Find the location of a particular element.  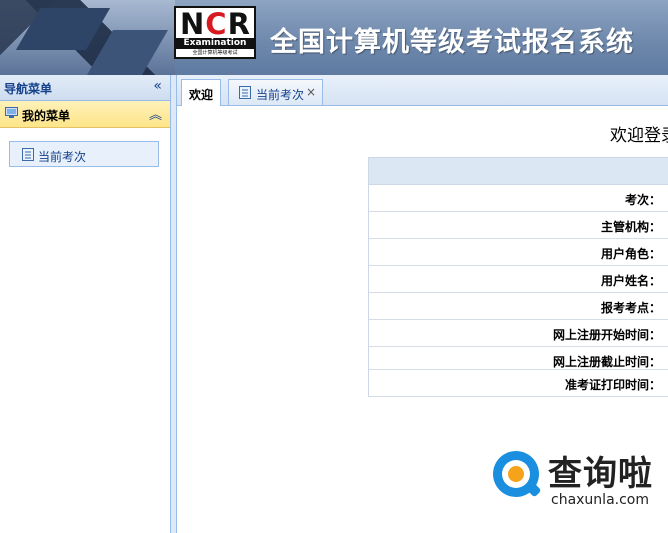

info-label: 考次： is located at coordinates (642, 200).